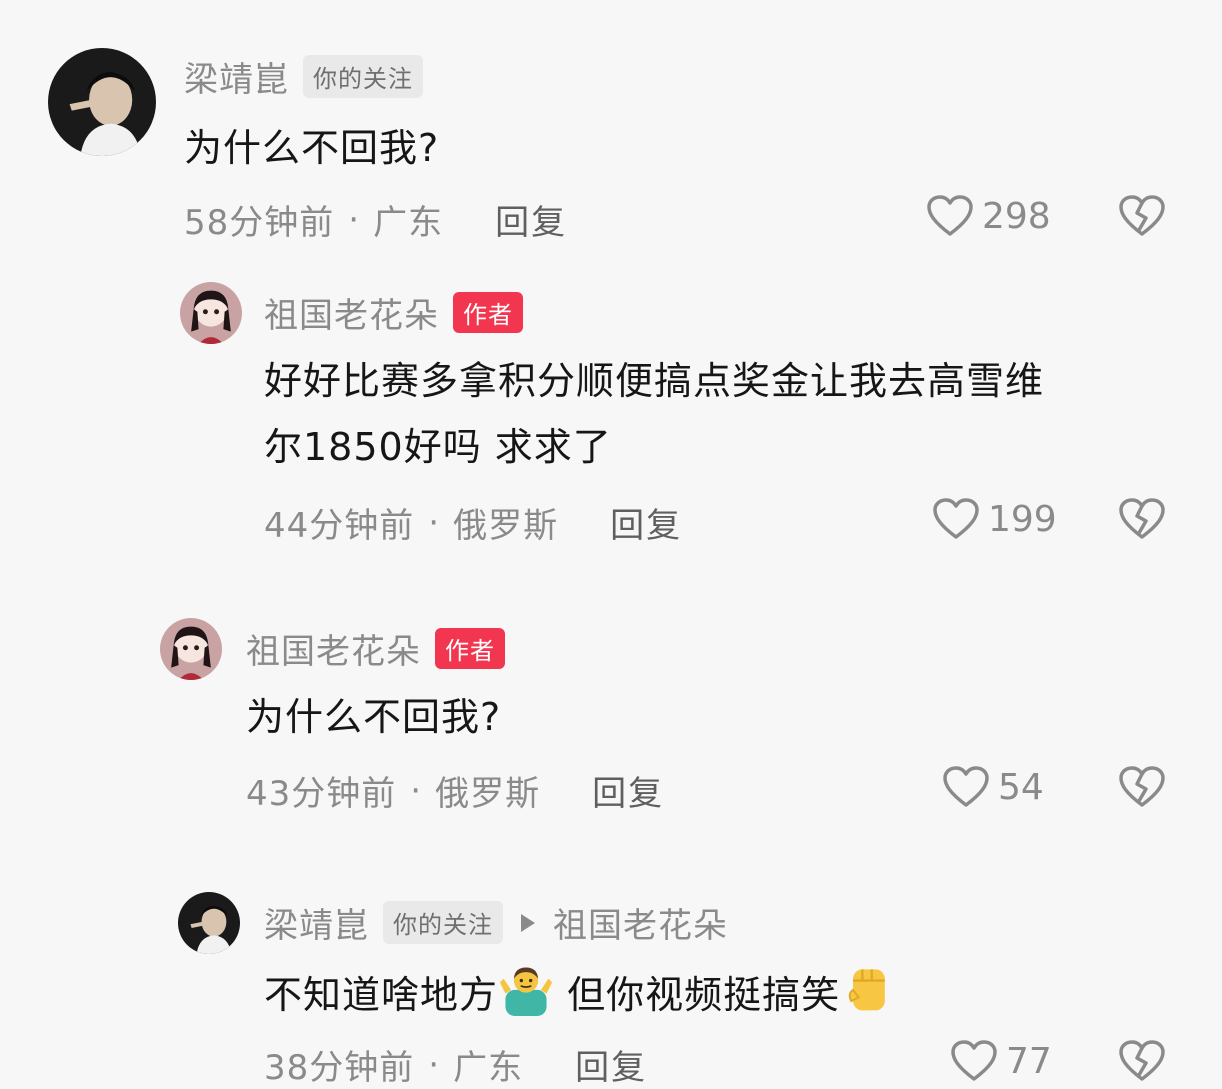  Describe the element at coordinates (339, 526) in the screenshot. I see `comment-time: 44分钟前` at that location.